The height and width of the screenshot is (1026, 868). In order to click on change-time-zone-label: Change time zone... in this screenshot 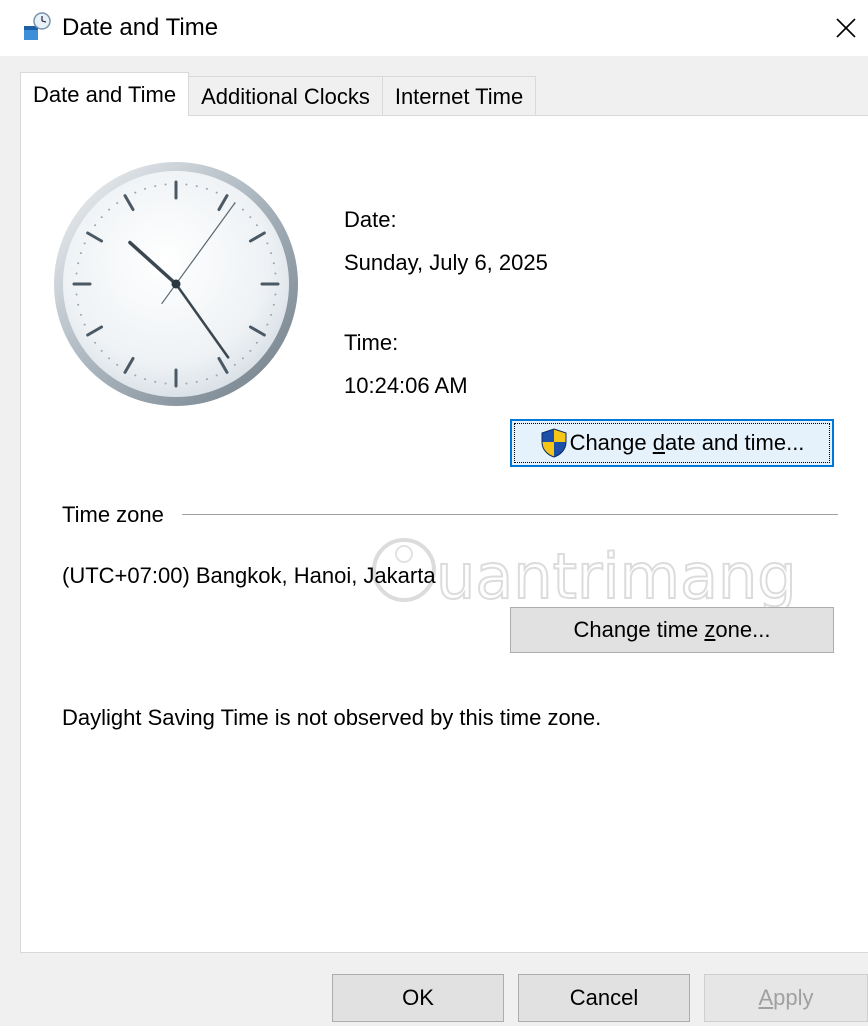, I will do `click(672, 629)`.